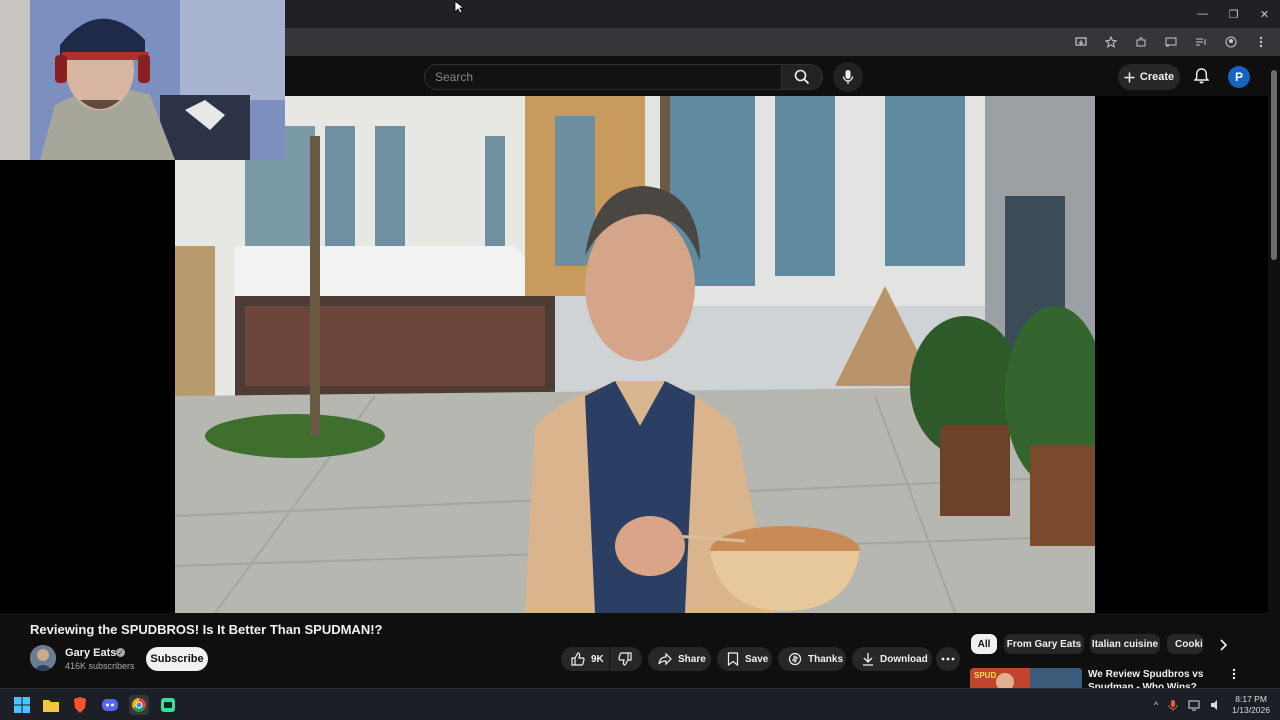  I want to click on window-controls: — ❐ ✕, so click(1233, 14).